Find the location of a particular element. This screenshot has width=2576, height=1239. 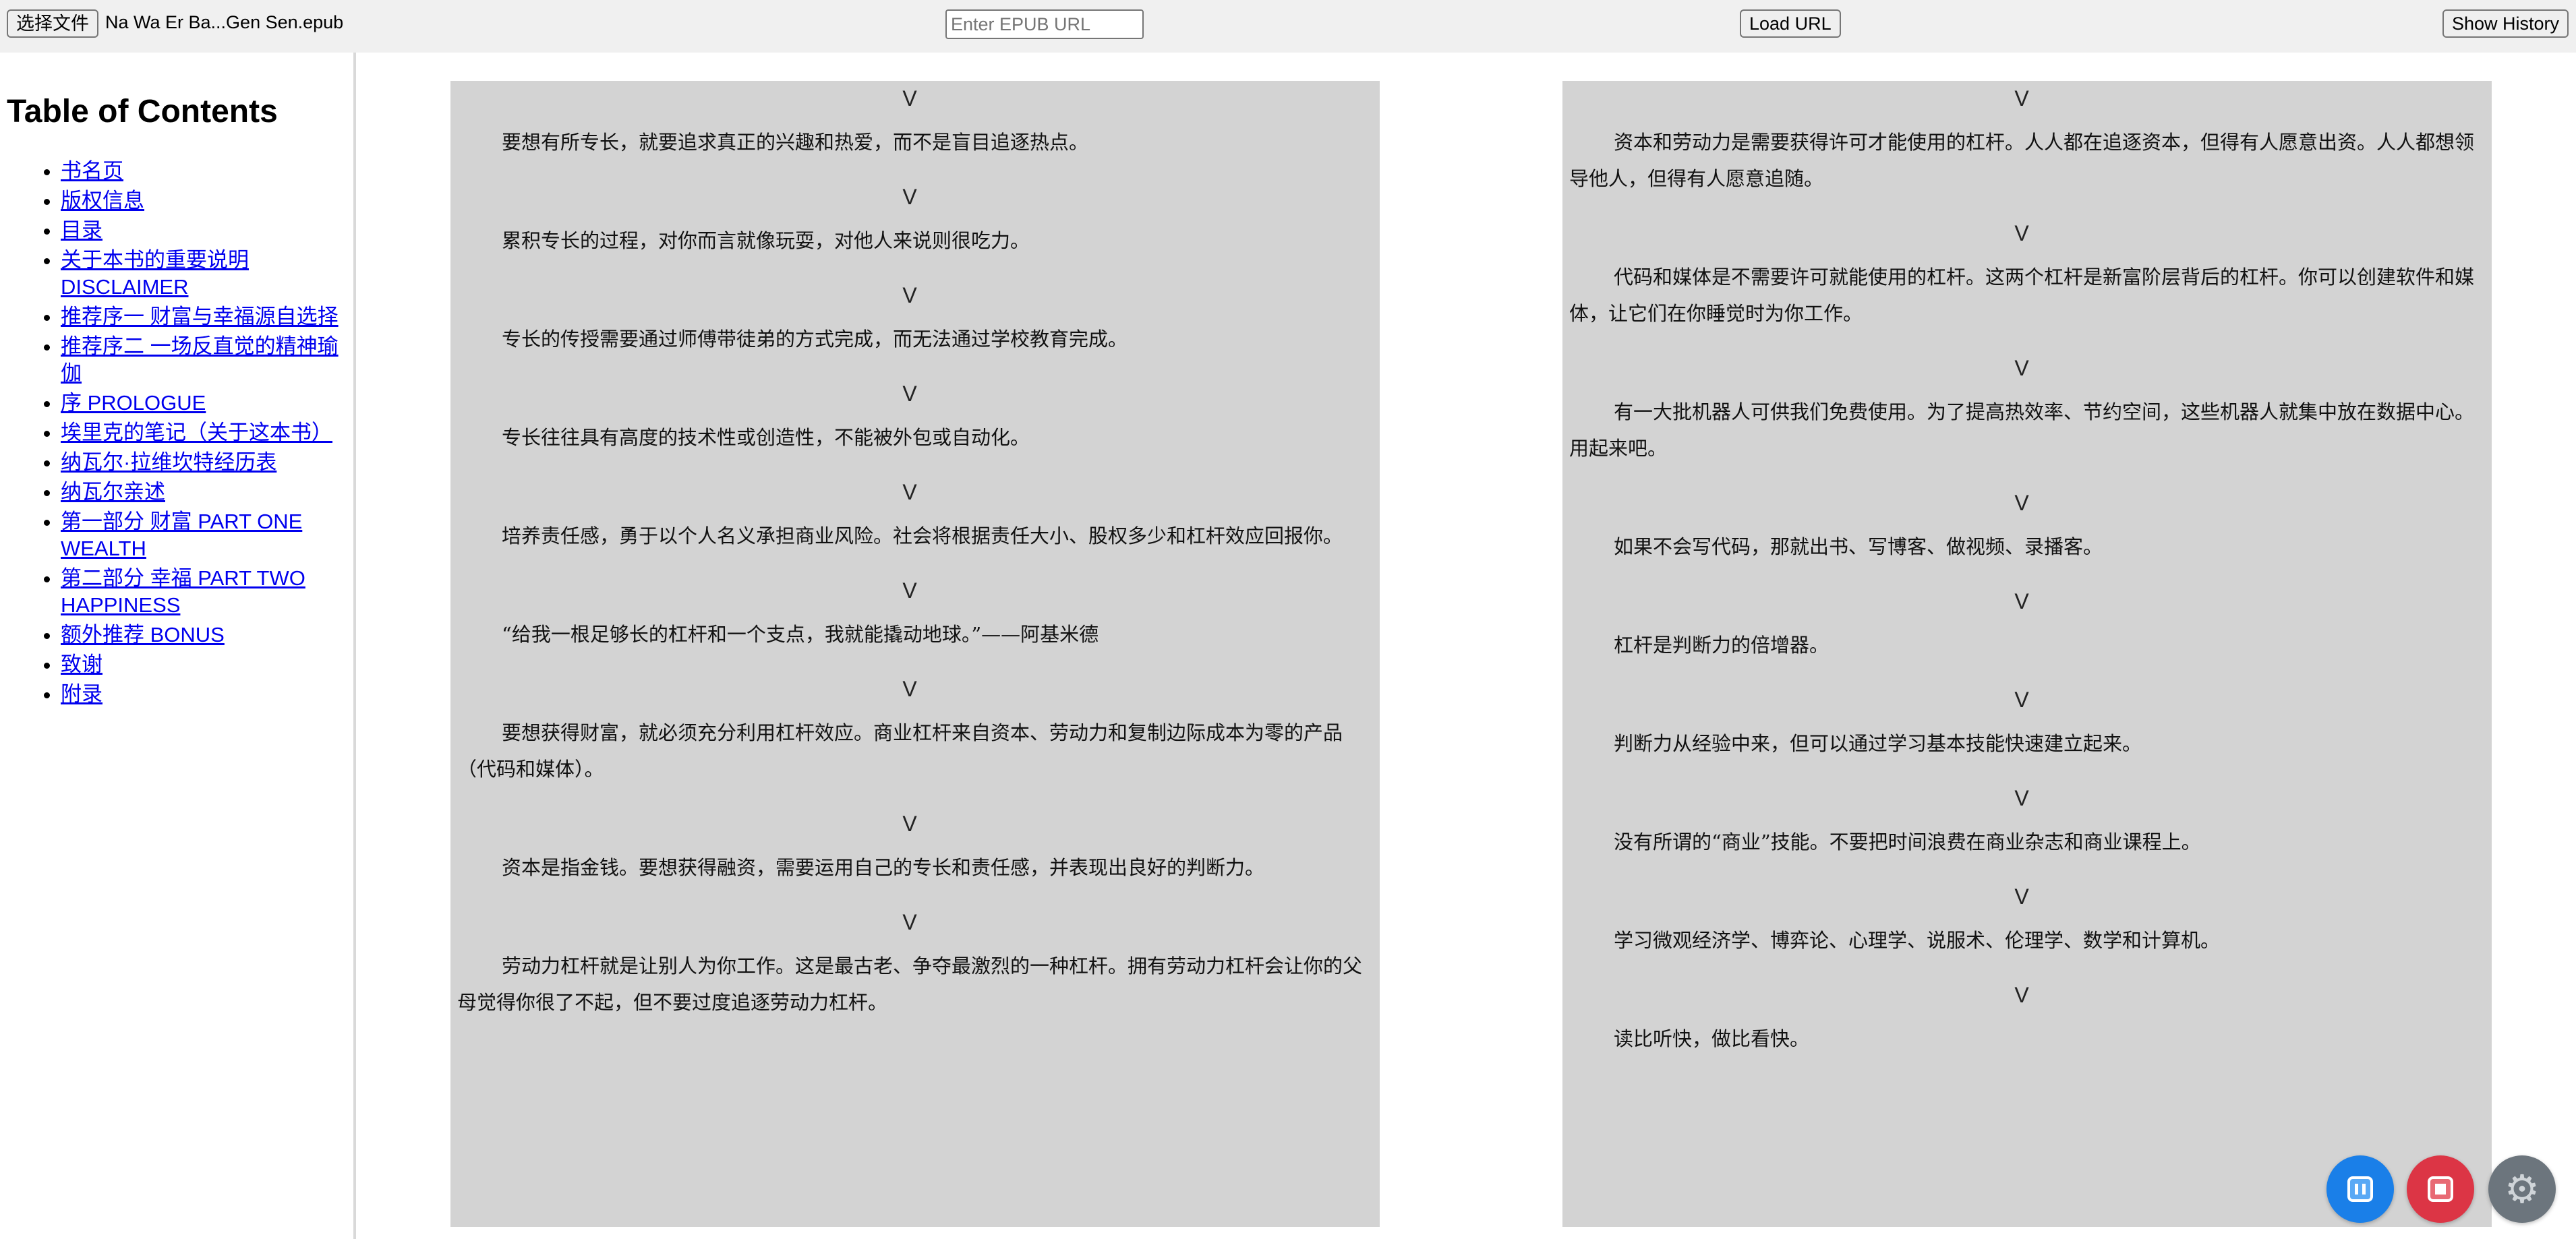

pause-button is located at coordinates (2360, 1189).